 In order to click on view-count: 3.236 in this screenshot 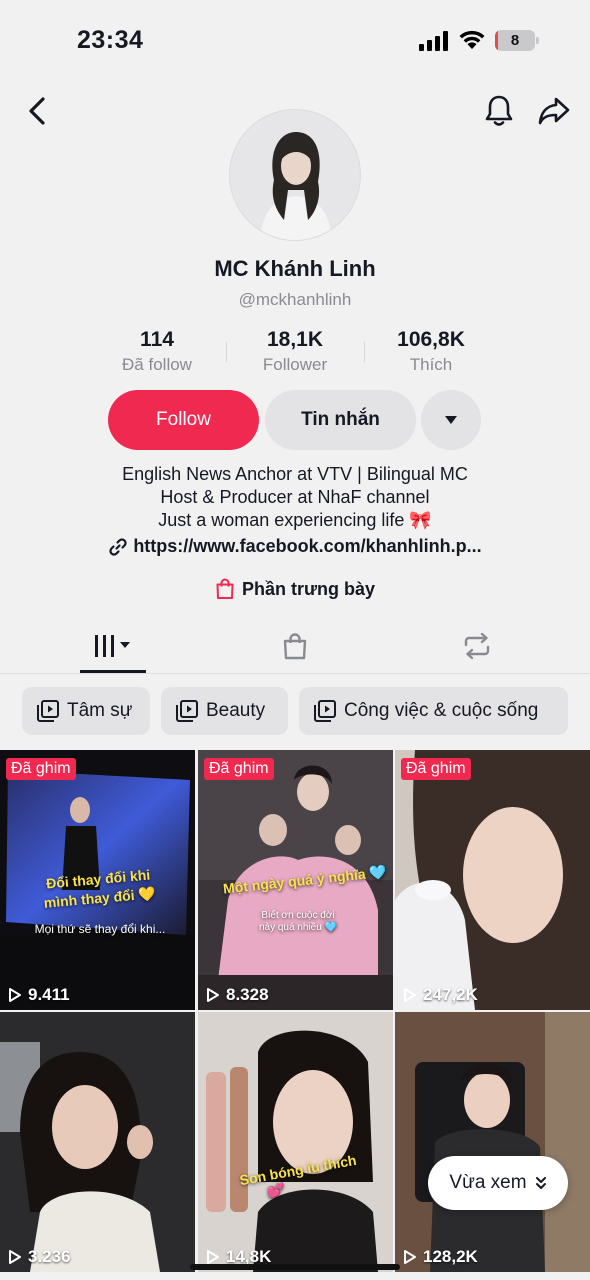, I will do `click(39, 1257)`.